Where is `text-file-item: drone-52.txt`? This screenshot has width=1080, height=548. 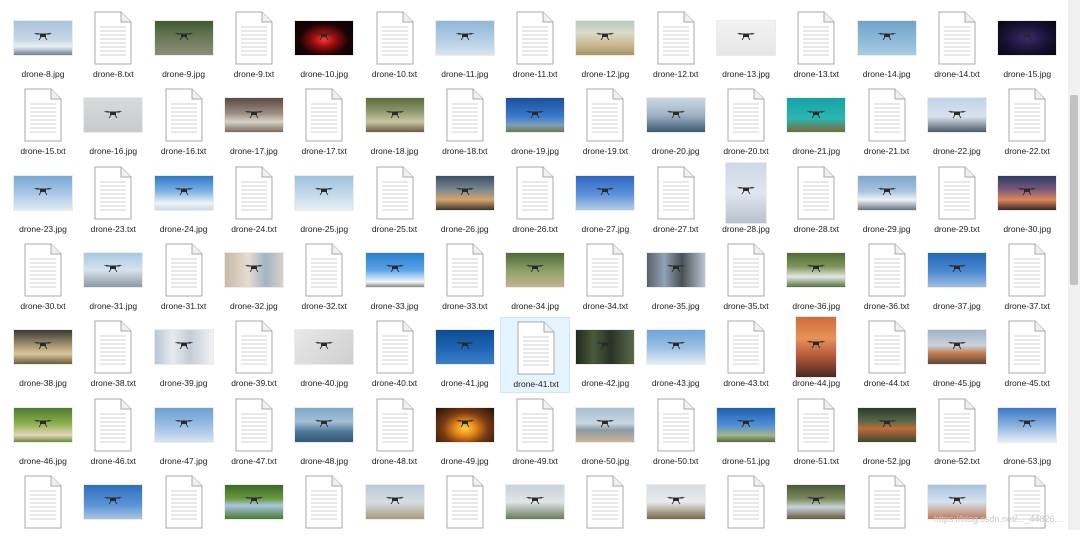
text-file-item: drone-52.txt is located at coordinates (957, 433).